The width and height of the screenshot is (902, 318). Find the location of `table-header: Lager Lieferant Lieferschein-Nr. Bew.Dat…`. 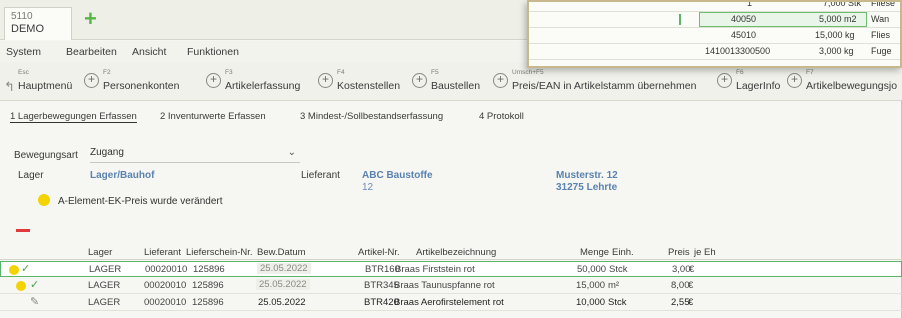

table-header: Lager Lieferant Lieferschein-Nr. Bew.Dat… is located at coordinates (451, 252).